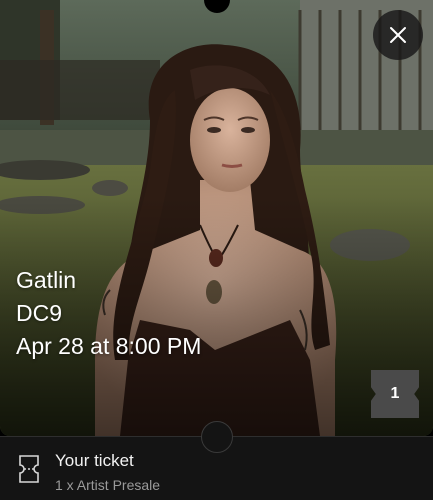  I want to click on event-venue: DC9, so click(39, 313).